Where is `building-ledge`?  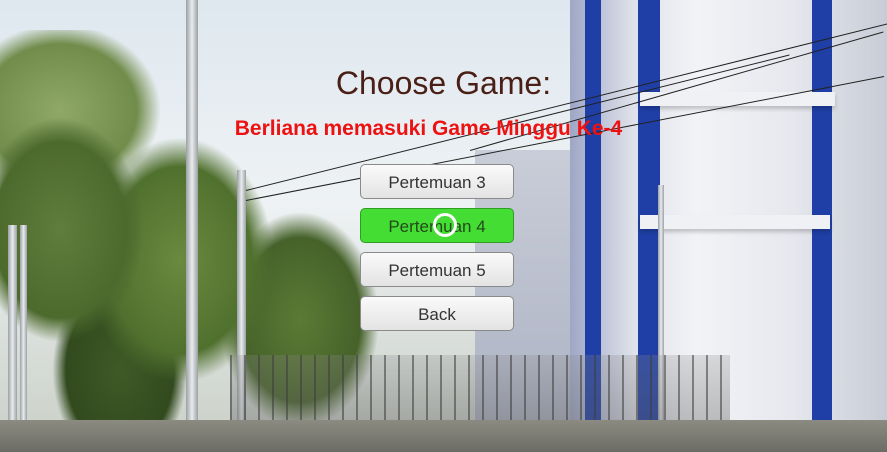 building-ledge is located at coordinates (735, 222).